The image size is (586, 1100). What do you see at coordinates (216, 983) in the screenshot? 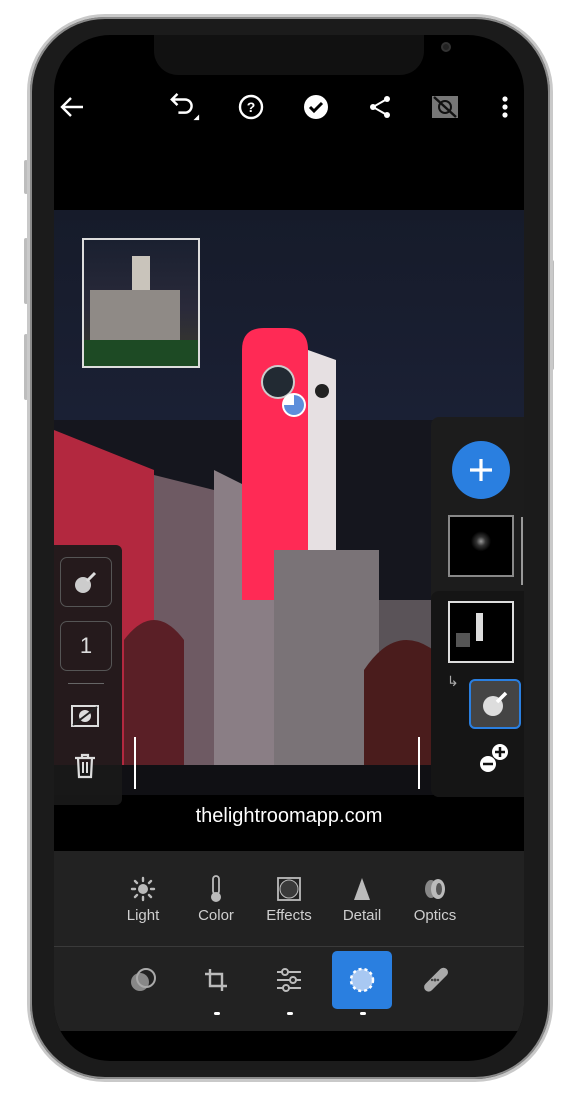
I see `crop-icon` at bounding box center [216, 983].